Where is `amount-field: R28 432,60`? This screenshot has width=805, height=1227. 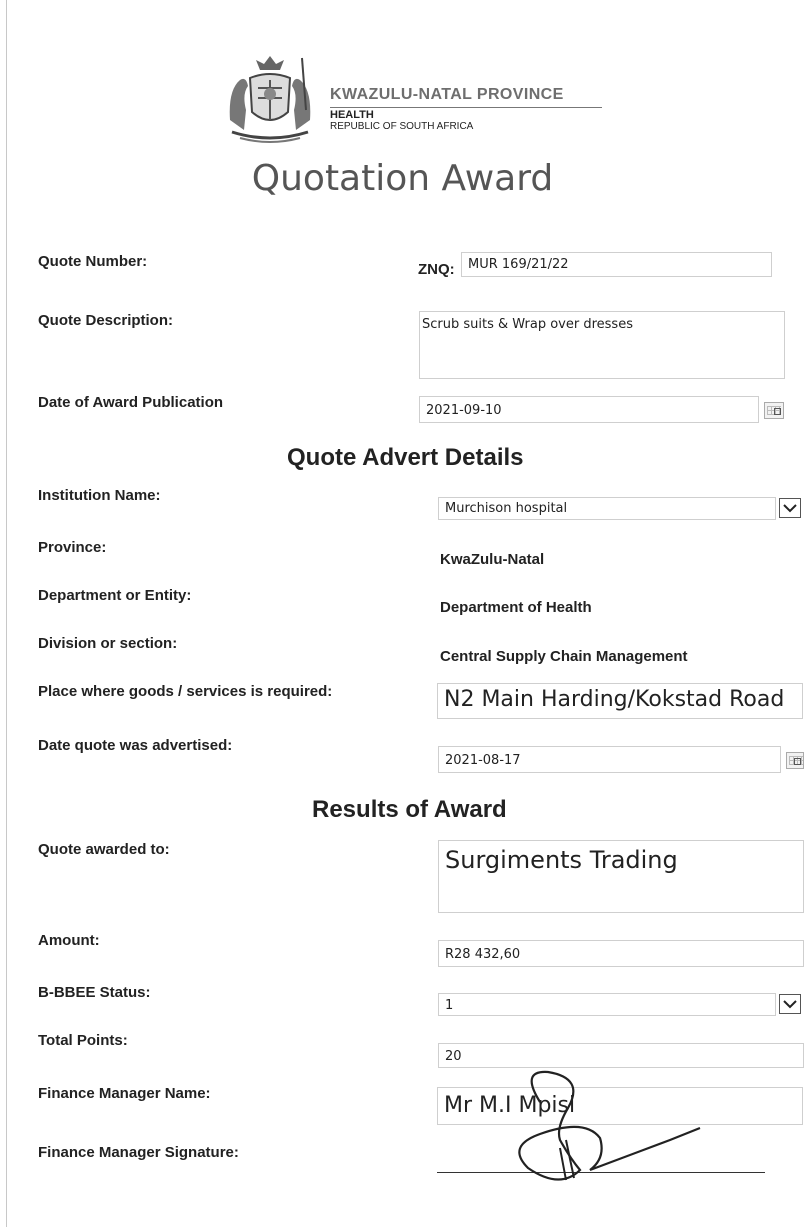 amount-field: R28 432,60 is located at coordinates (621, 953).